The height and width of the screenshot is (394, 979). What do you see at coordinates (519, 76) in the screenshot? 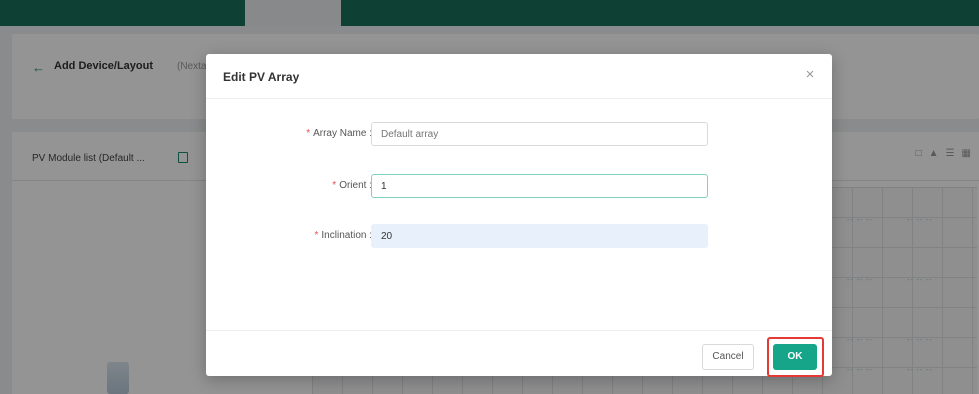
I see `dialog-header: Edit PV Array ×` at bounding box center [519, 76].